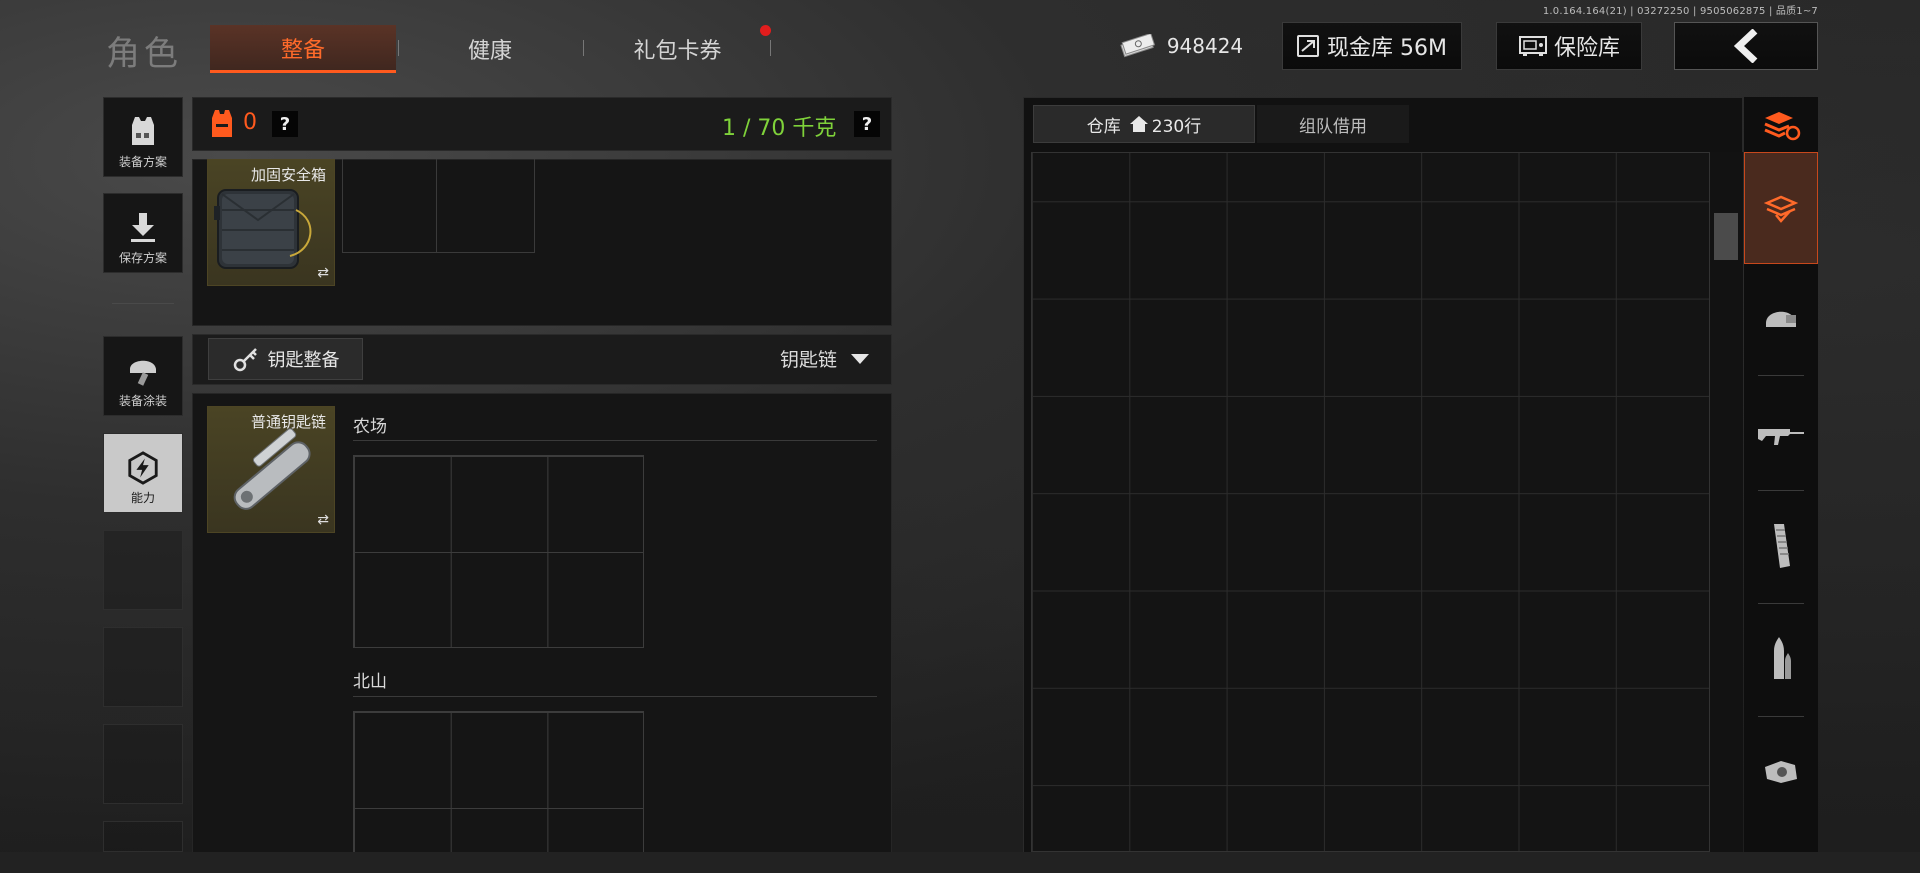 Image resolution: width=1920 pixels, height=873 pixels. Describe the element at coordinates (498, 781) in the screenshot. I see `north-mountain-key-grid` at that location.